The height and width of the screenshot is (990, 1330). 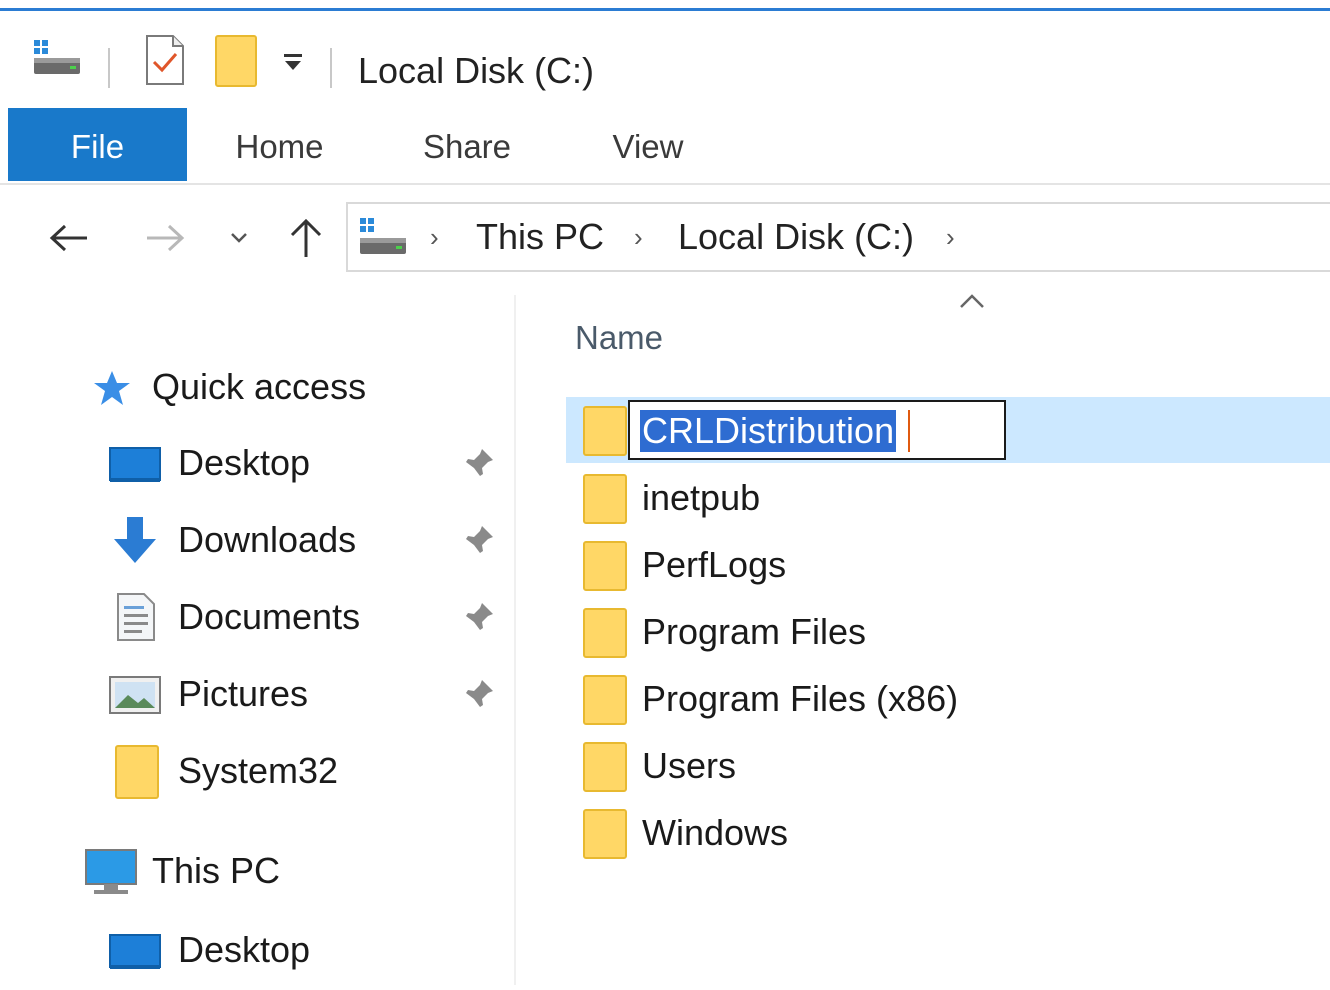 I want to click on file-name: PerfLogs, so click(x=714, y=564).